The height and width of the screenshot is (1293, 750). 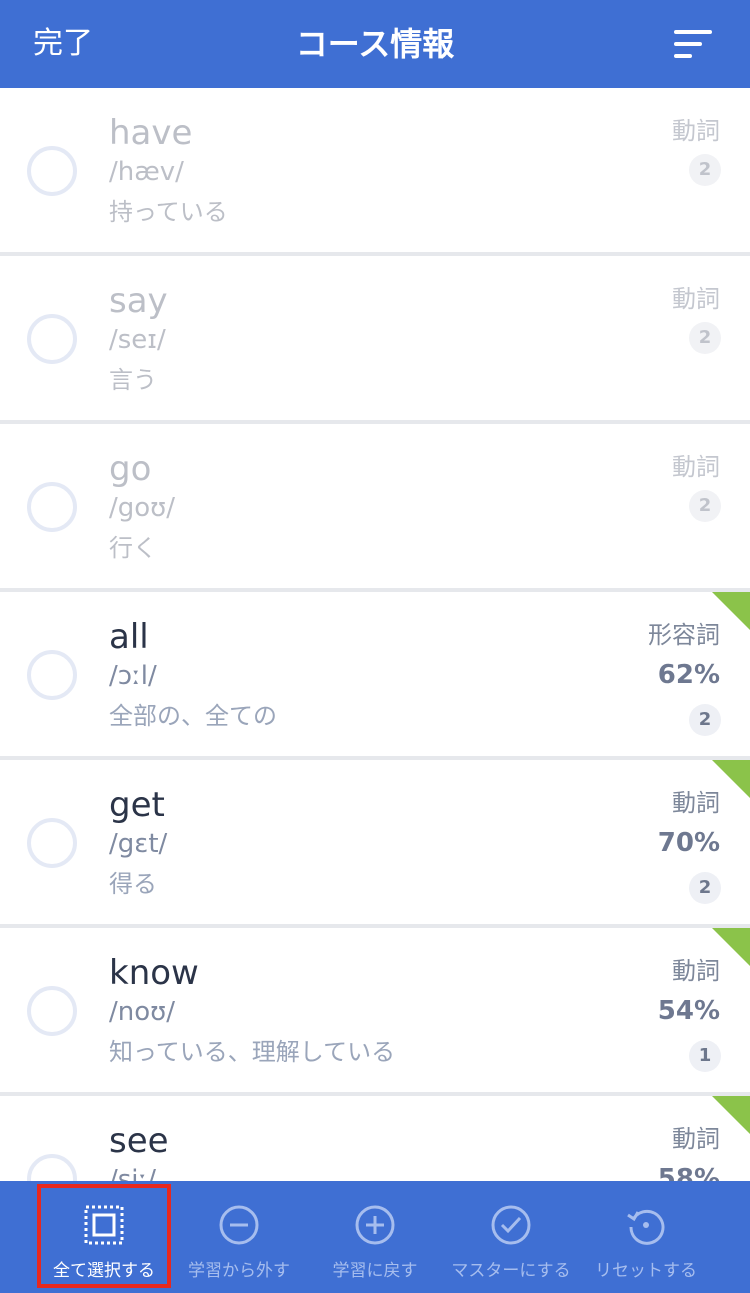 What do you see at coordinates (375, 1271) in the screenshot?
I see `return-to-study-label: 学習に戻す` at bounding box center [375, 1271].